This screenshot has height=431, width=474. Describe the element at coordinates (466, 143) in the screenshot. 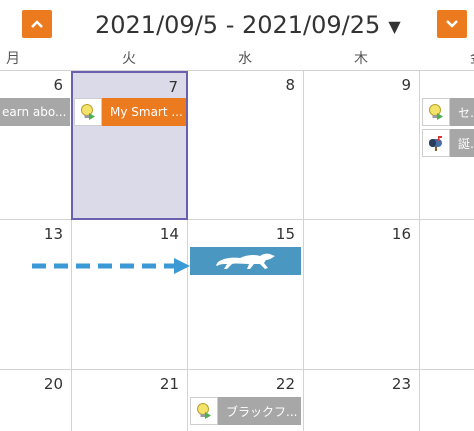

I see `event-label: 誕生` at that location.